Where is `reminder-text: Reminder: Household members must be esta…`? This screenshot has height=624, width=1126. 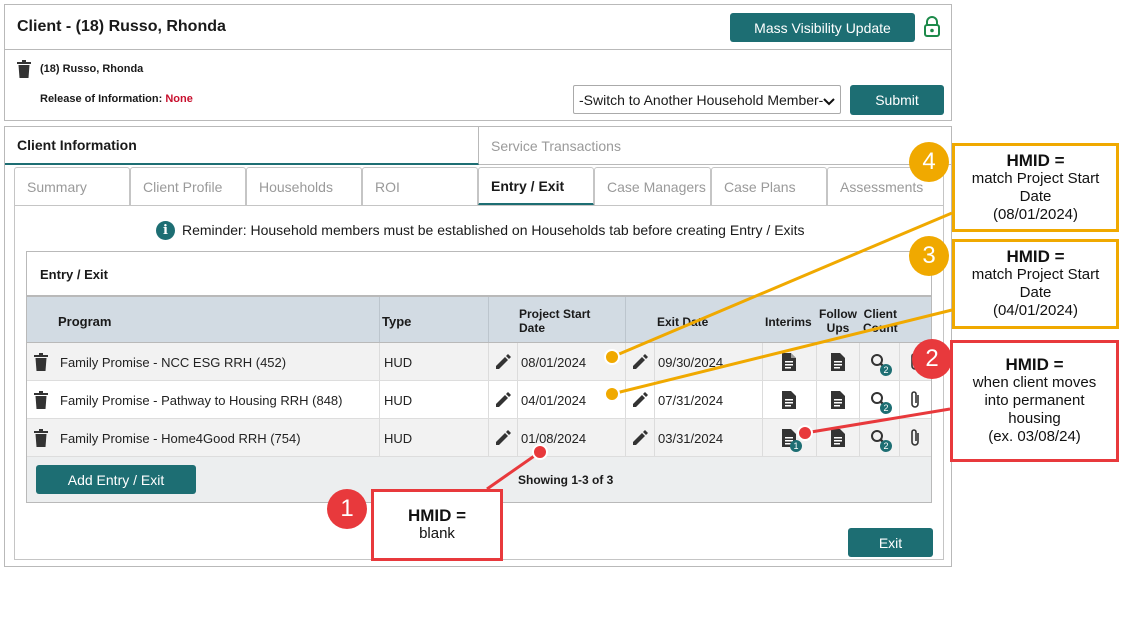
reminder-text: Reminder: Household members must be esta… is located at coordinates (493, 230).